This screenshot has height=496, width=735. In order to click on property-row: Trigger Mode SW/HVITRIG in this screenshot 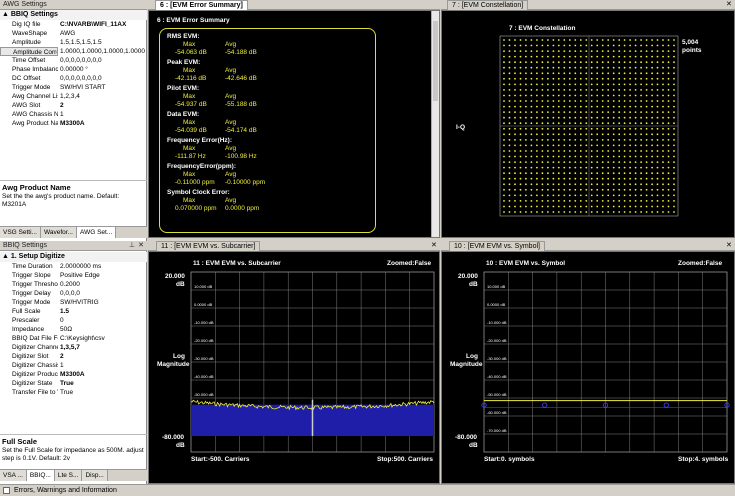, I will do `click(73, 302)`.